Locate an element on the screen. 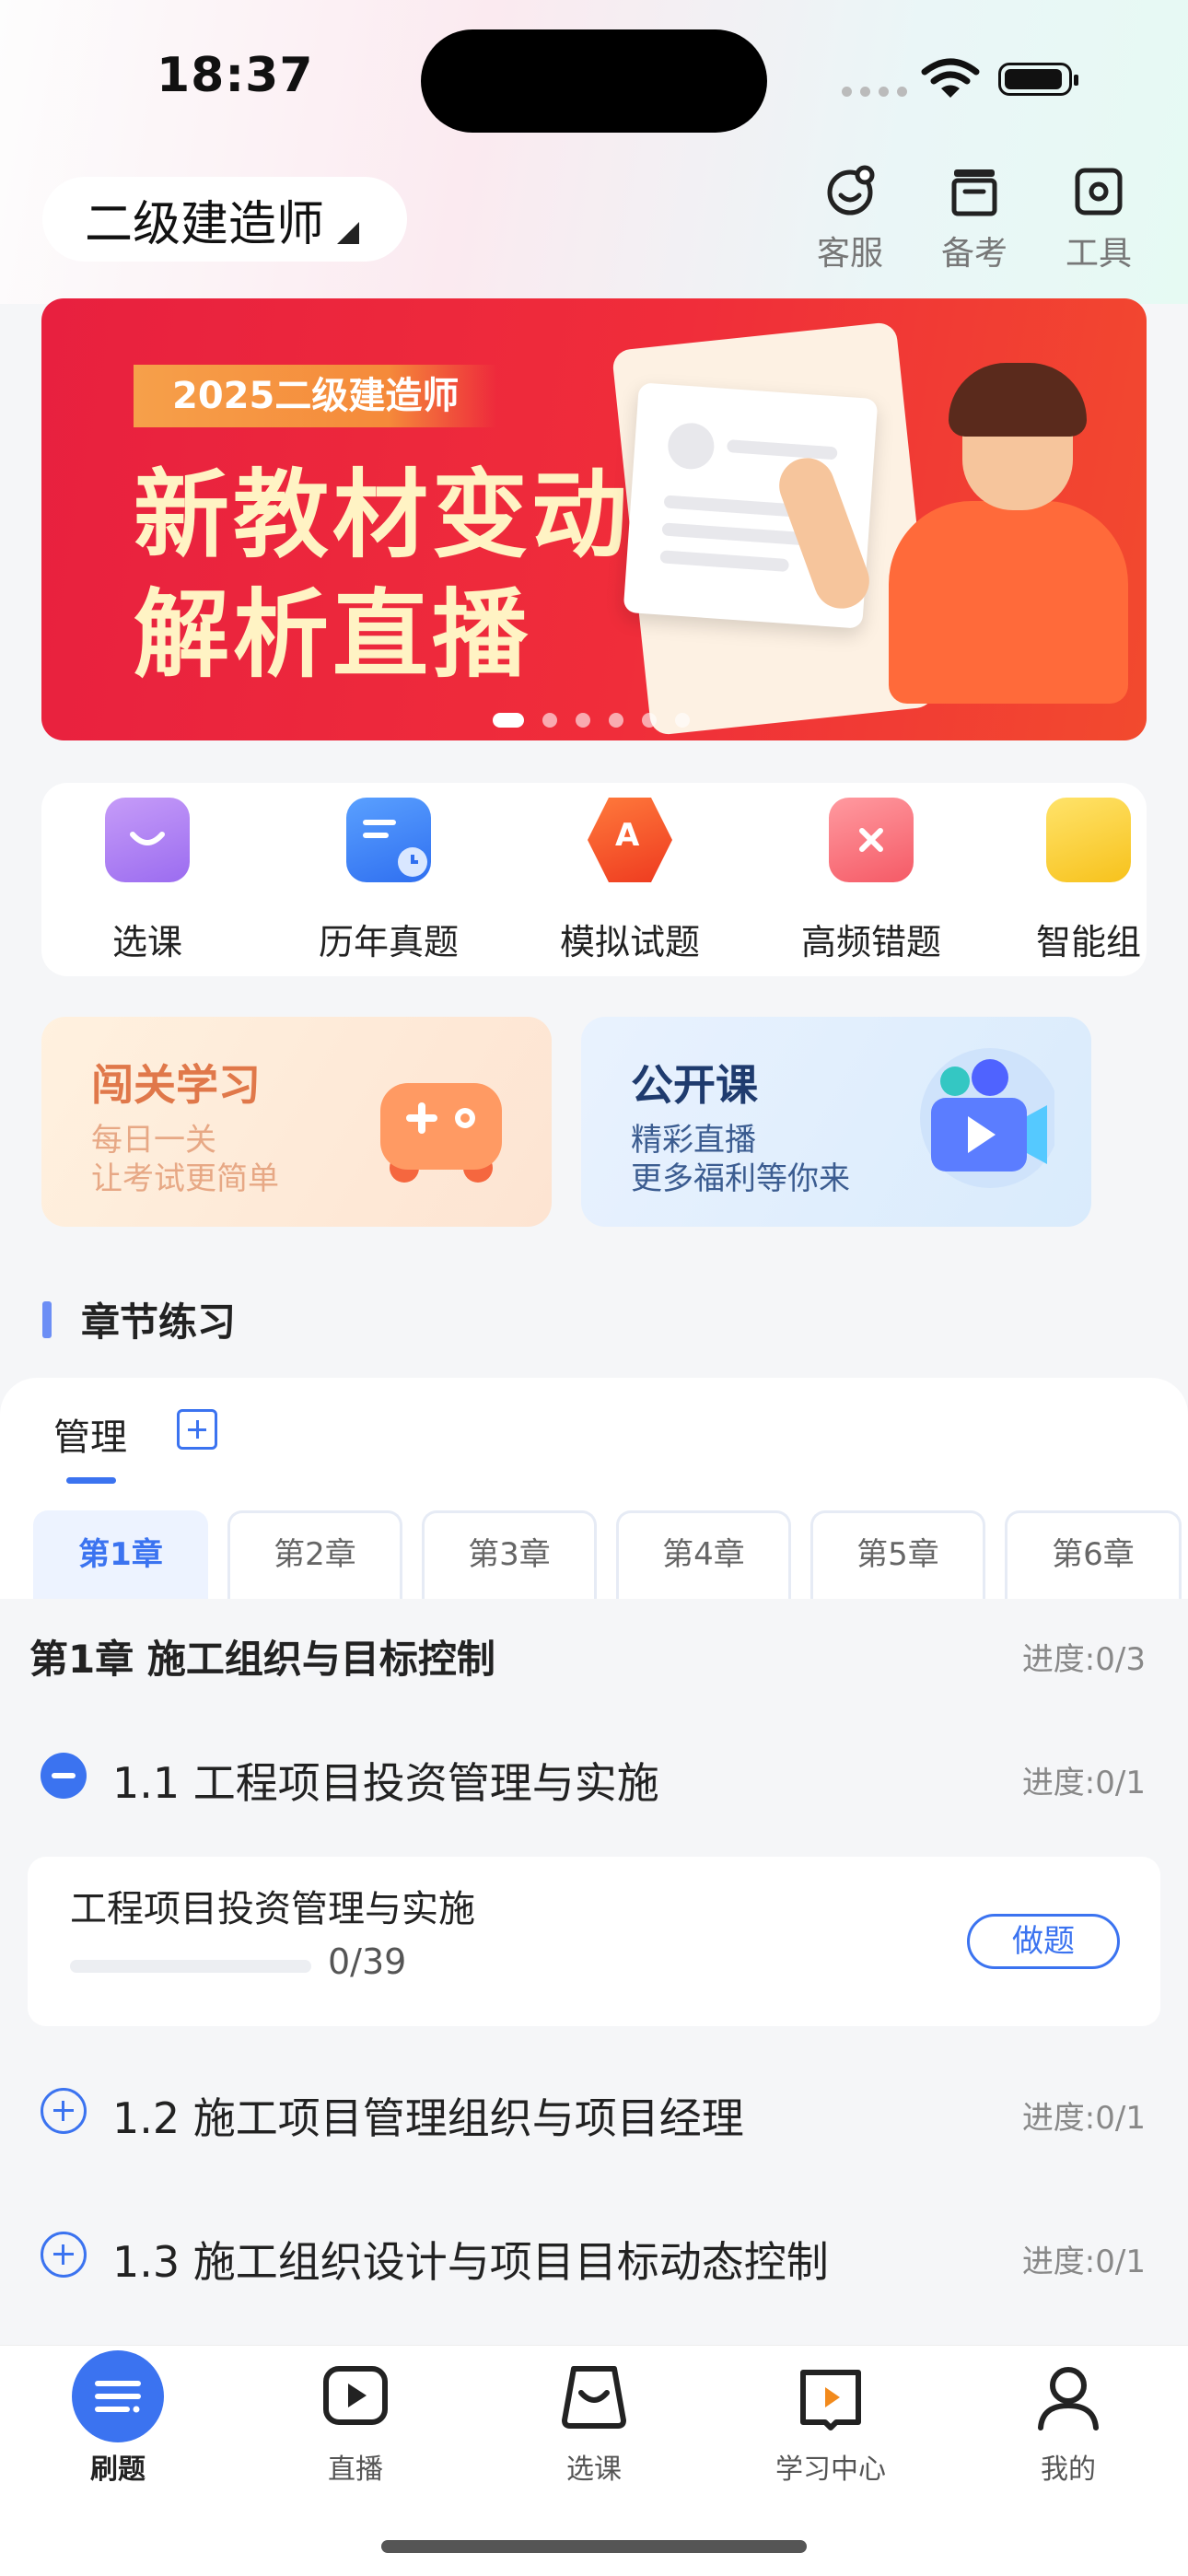 The width and height of the screenshot is (1188, 2576). do-questions-button: 做题 is located at coordinates (1043, 1941).